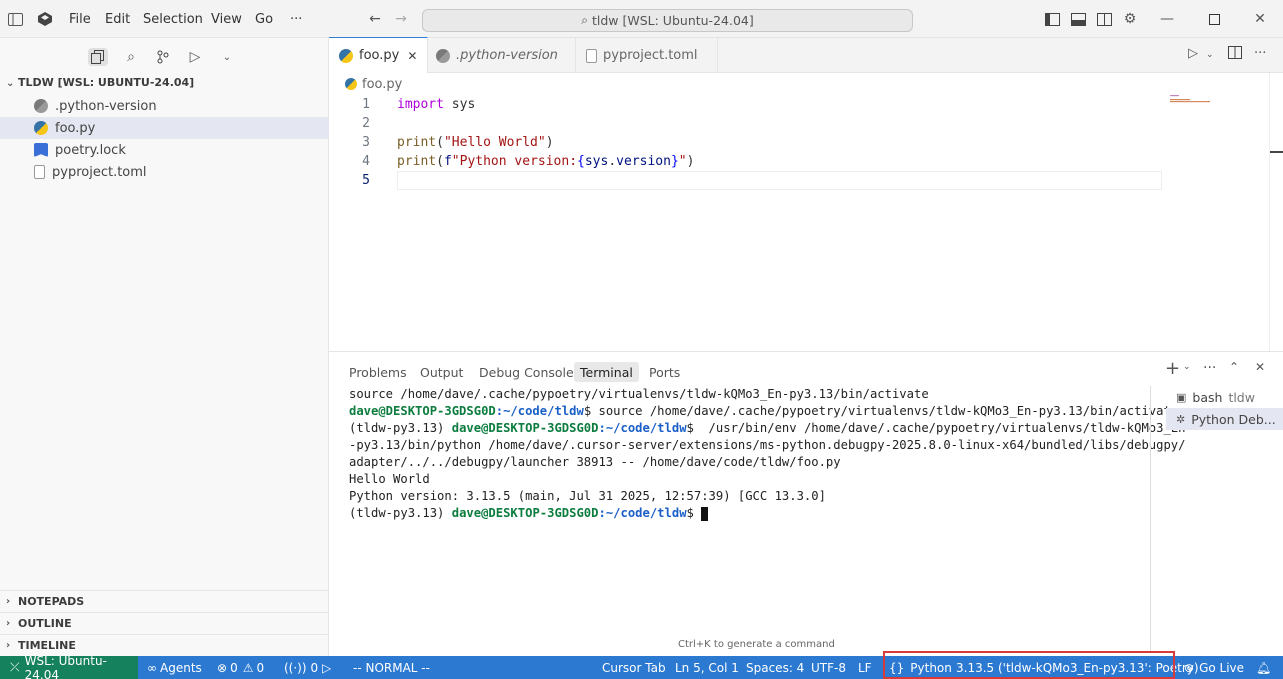 This screenshot has height=679, width=1283. I want to click on menu-go: Go, so click(264, 19).